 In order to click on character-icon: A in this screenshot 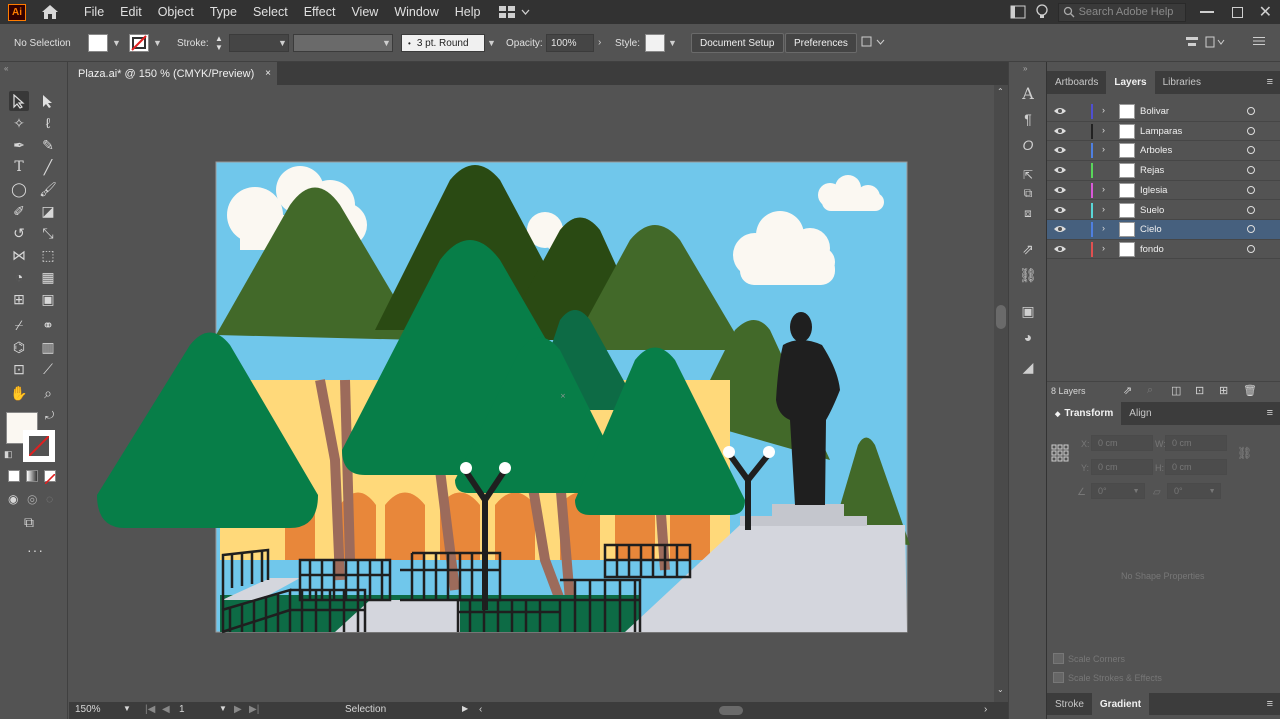, I will do `click(1028, 93)`.